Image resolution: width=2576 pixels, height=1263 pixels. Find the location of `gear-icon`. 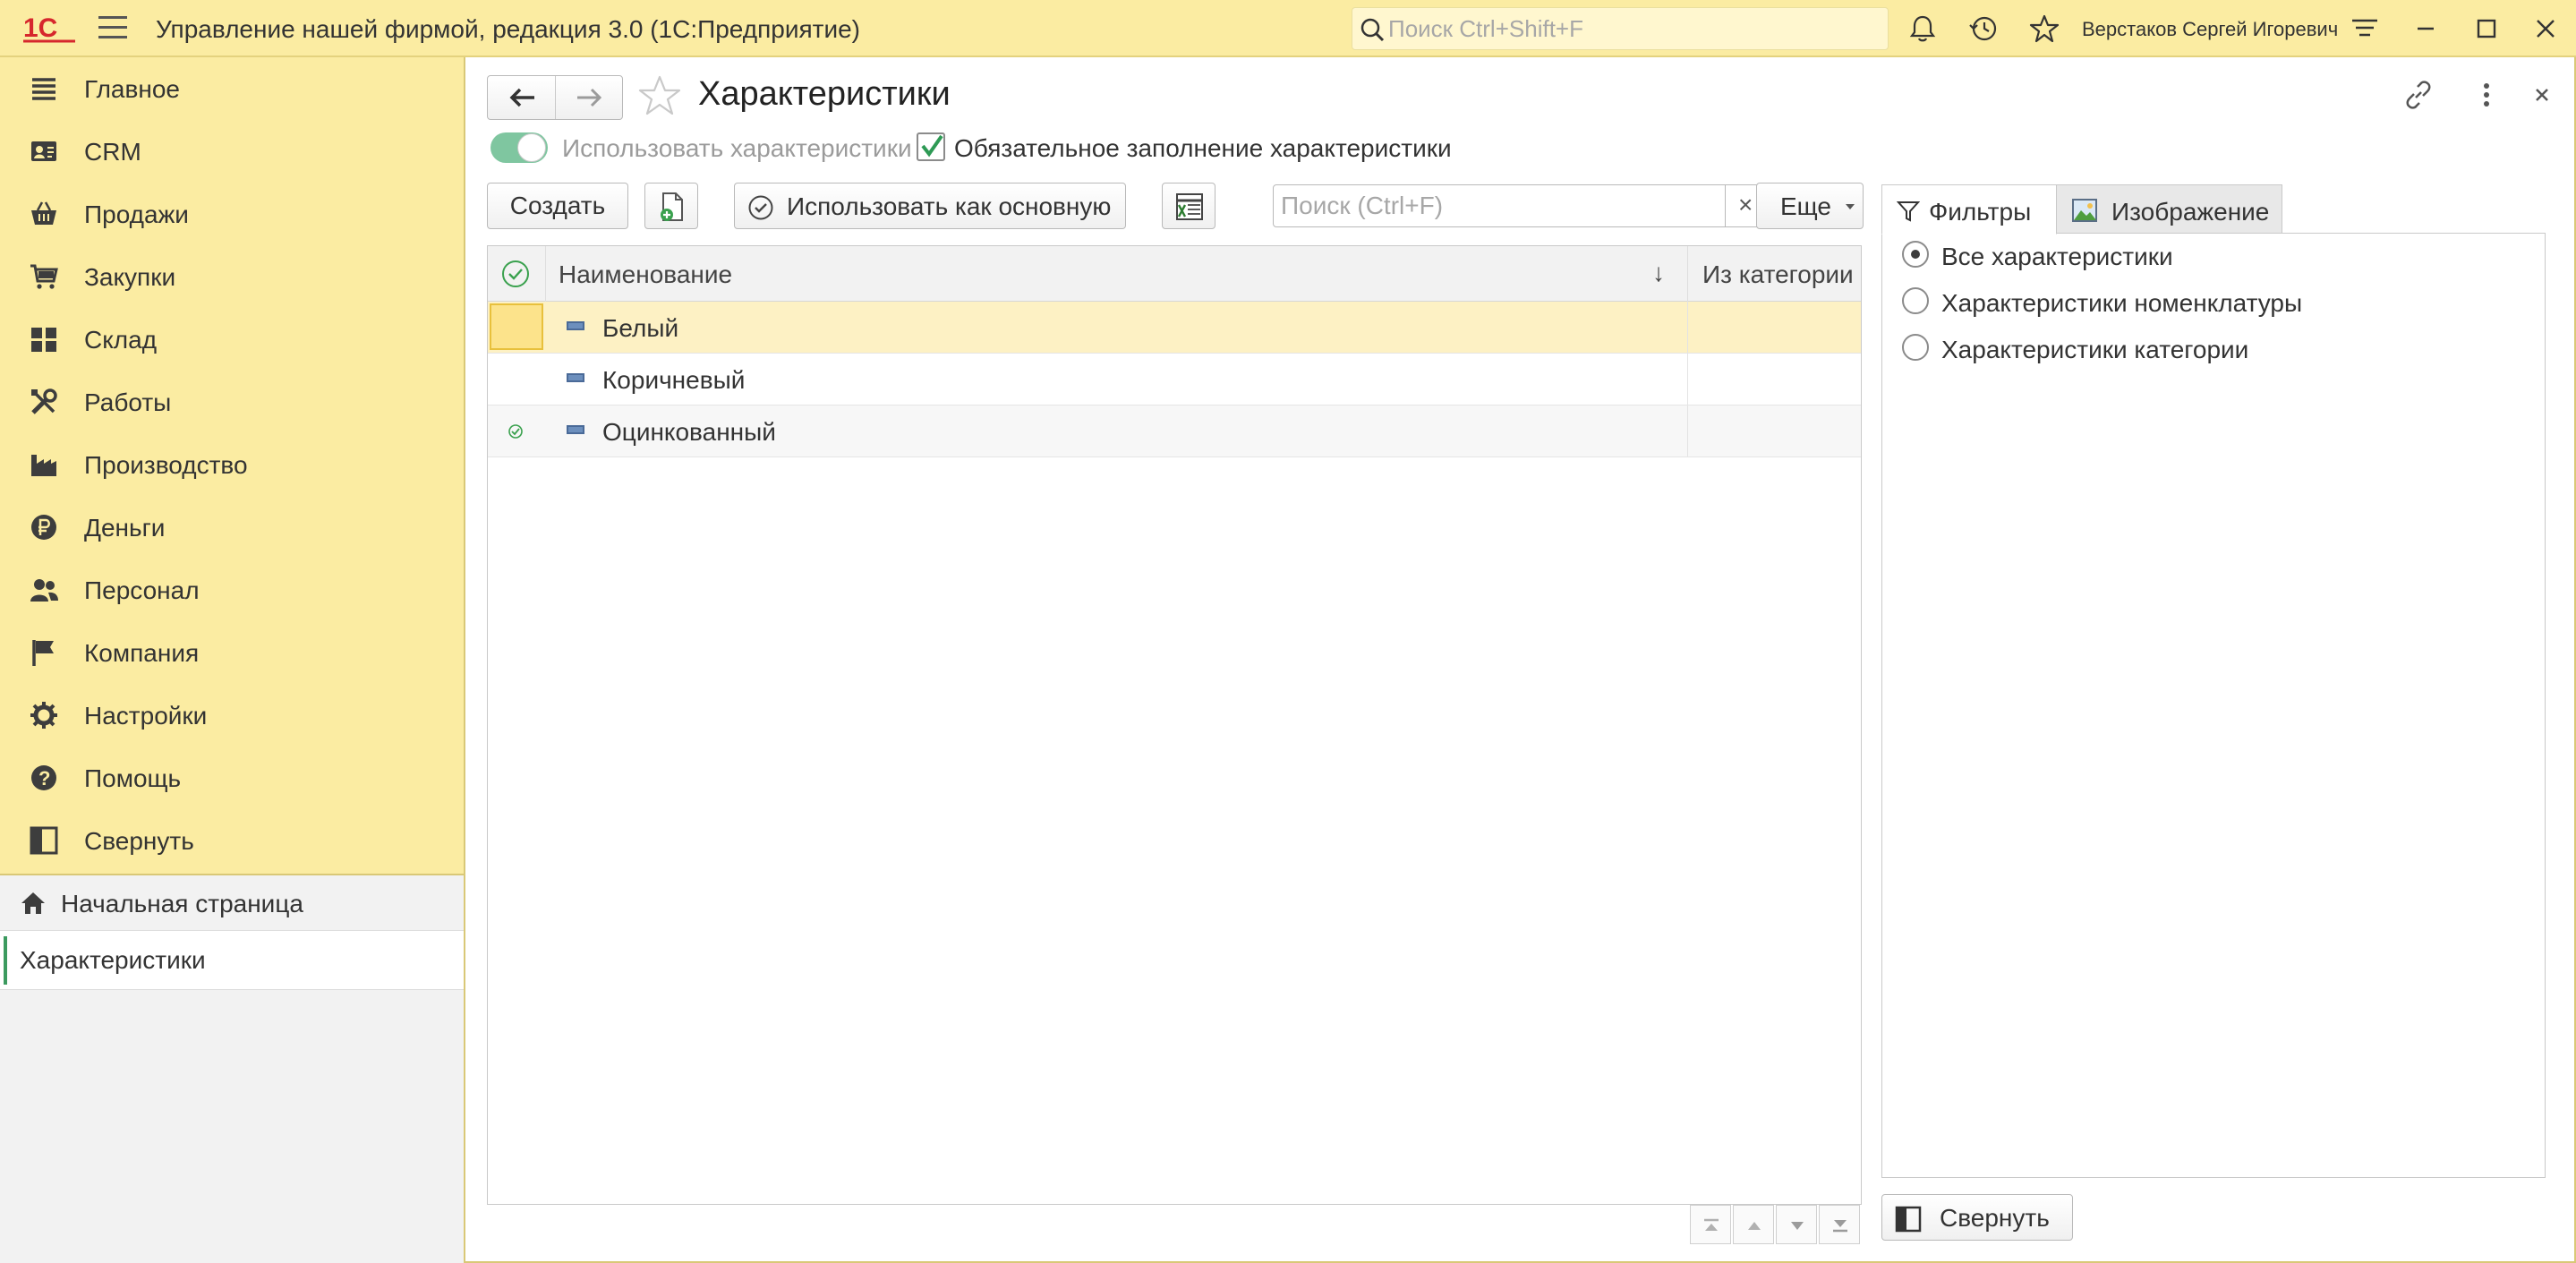

gear-icon is located at coordinates (43, 716).